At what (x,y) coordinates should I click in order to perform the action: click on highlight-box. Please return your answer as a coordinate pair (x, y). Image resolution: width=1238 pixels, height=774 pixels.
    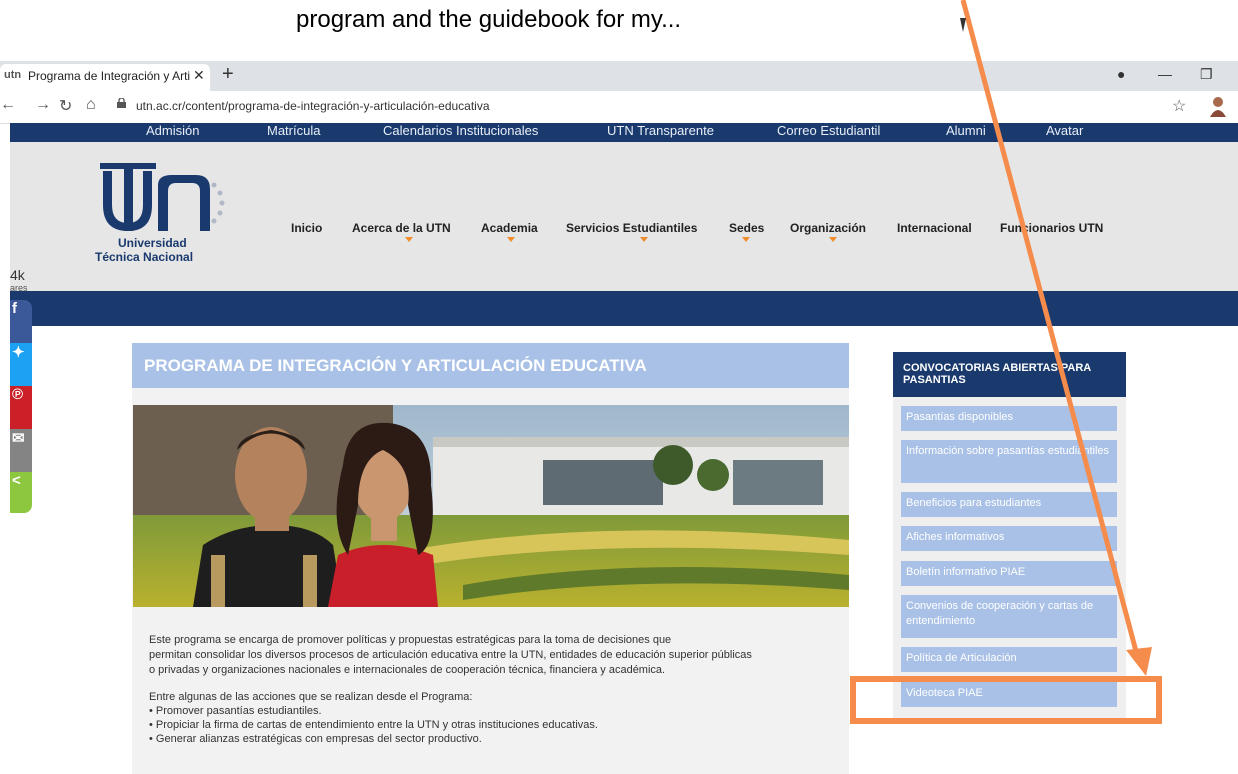
    Looking at the image, I should click on (1006, 700).